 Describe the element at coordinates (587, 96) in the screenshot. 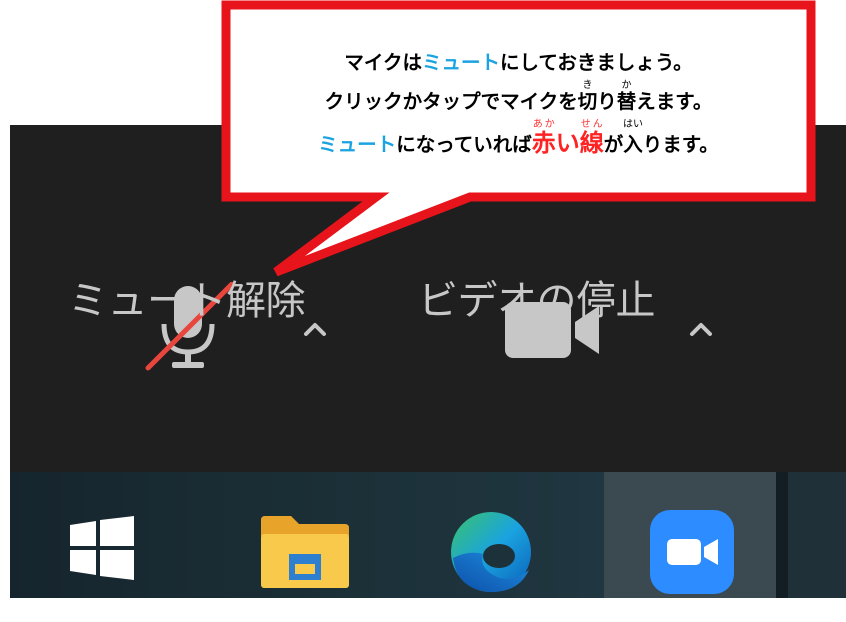

I see `ruby-line2-1: 切き` at that location.